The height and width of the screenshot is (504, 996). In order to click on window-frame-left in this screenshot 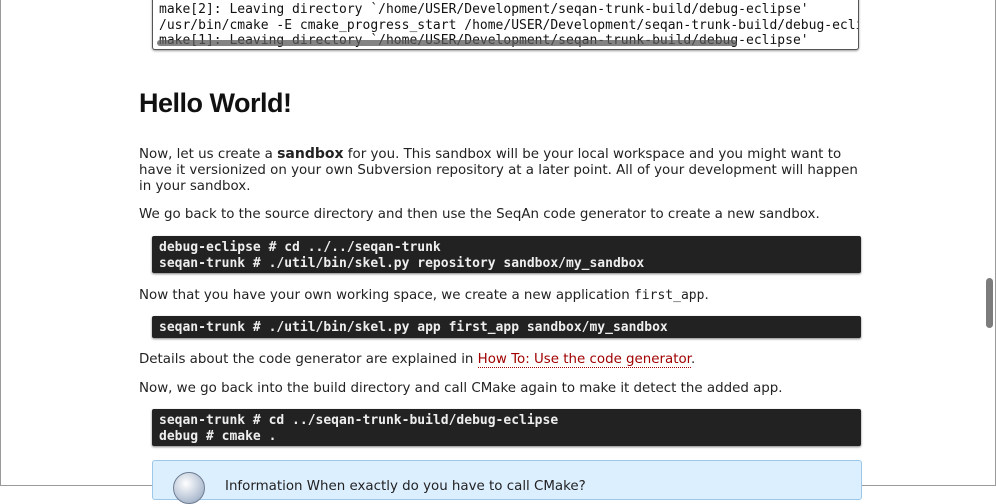, I will do `click(0, 243)`.